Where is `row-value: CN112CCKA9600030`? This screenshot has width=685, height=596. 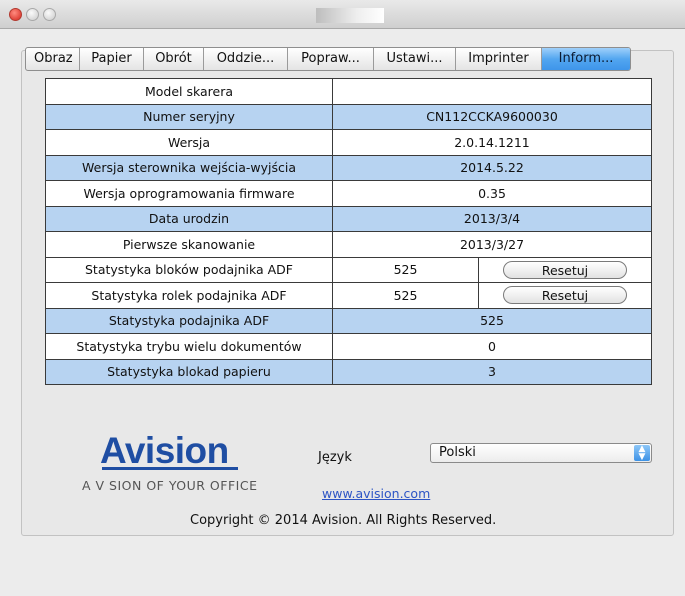
row-value: CN112CCKA9600030 is located at coordinates (492, 116).